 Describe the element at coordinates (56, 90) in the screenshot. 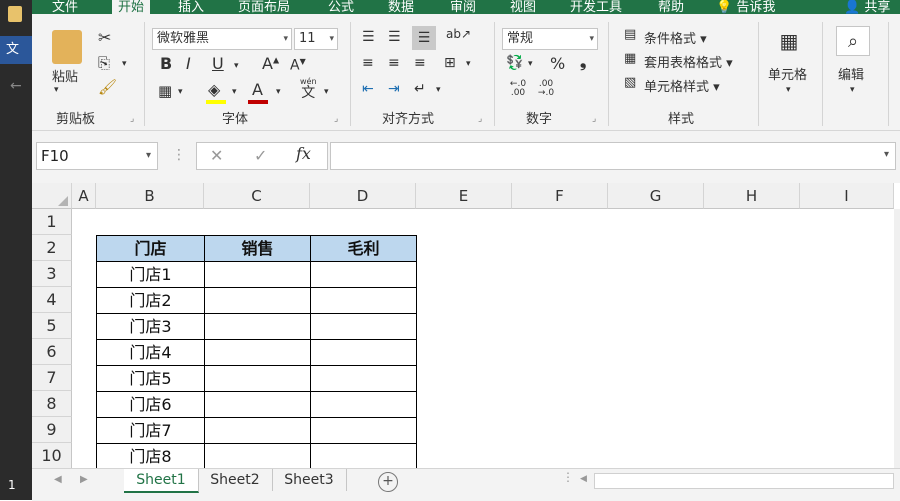

I see `paste-dropdown-icon: ▾` at that location.